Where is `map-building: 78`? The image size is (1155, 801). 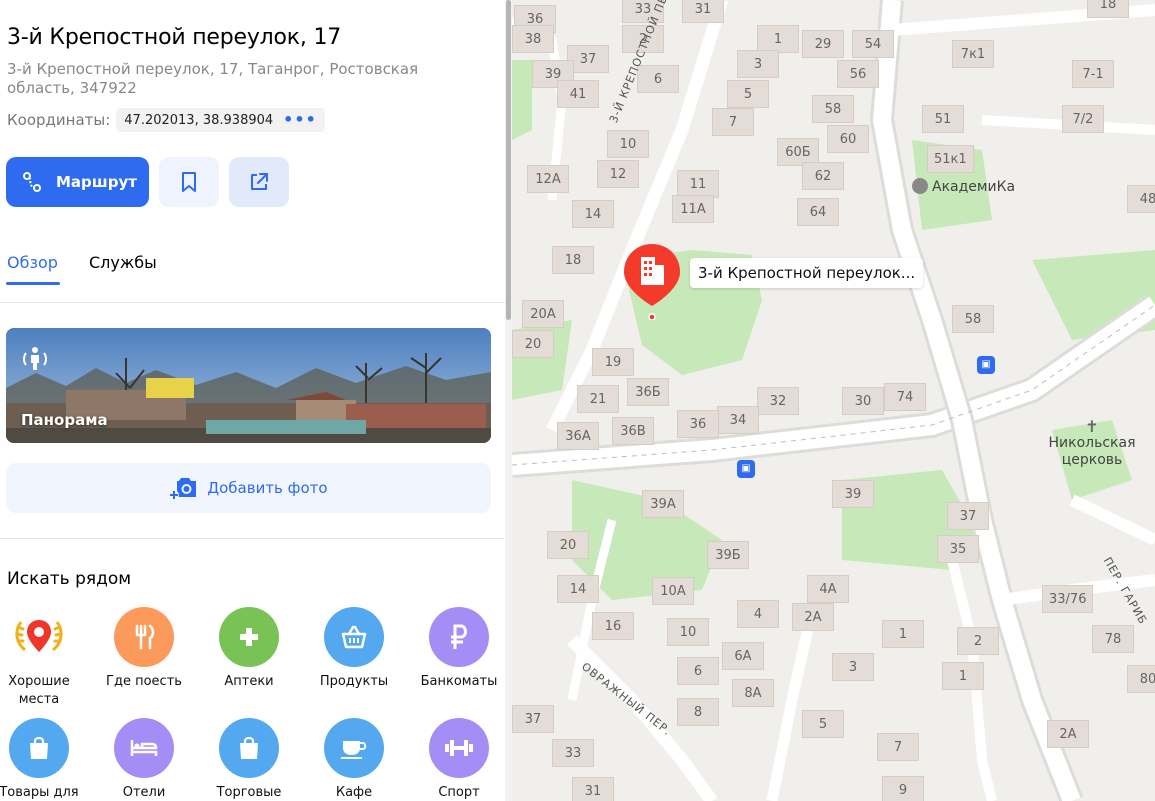
map-building: 78 is located at coordinates (1113, 639).